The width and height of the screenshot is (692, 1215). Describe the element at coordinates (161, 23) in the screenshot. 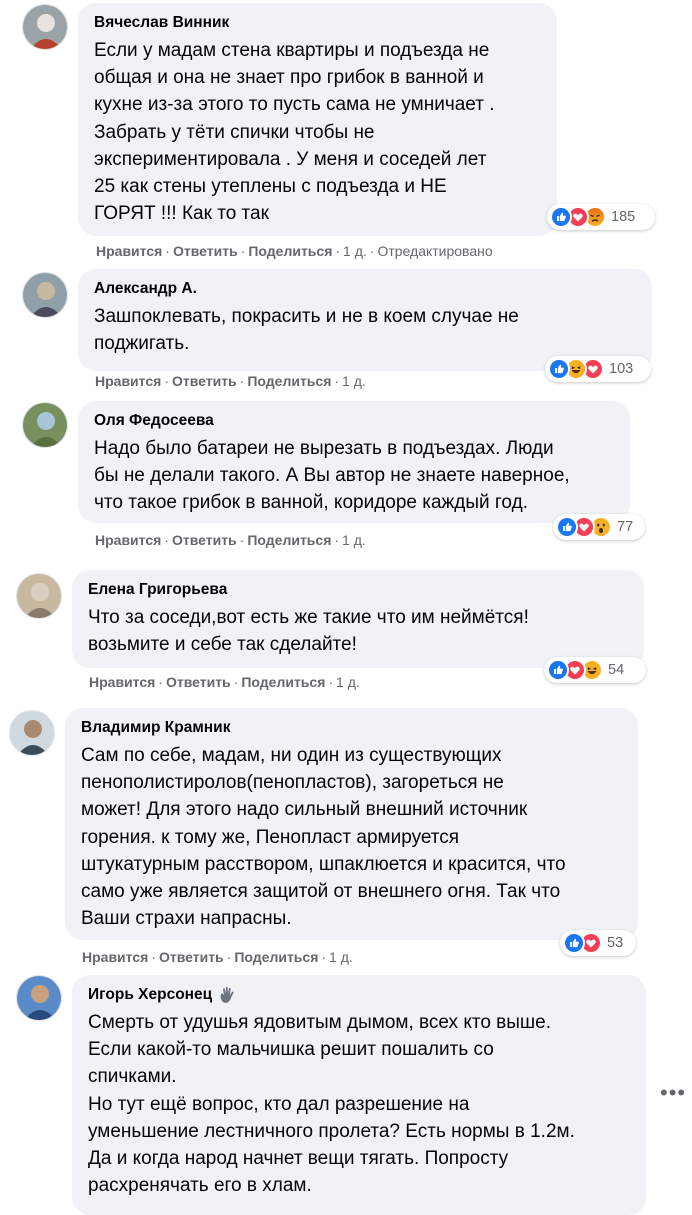

I see `author-name: Вячеслав Винник` at that location.